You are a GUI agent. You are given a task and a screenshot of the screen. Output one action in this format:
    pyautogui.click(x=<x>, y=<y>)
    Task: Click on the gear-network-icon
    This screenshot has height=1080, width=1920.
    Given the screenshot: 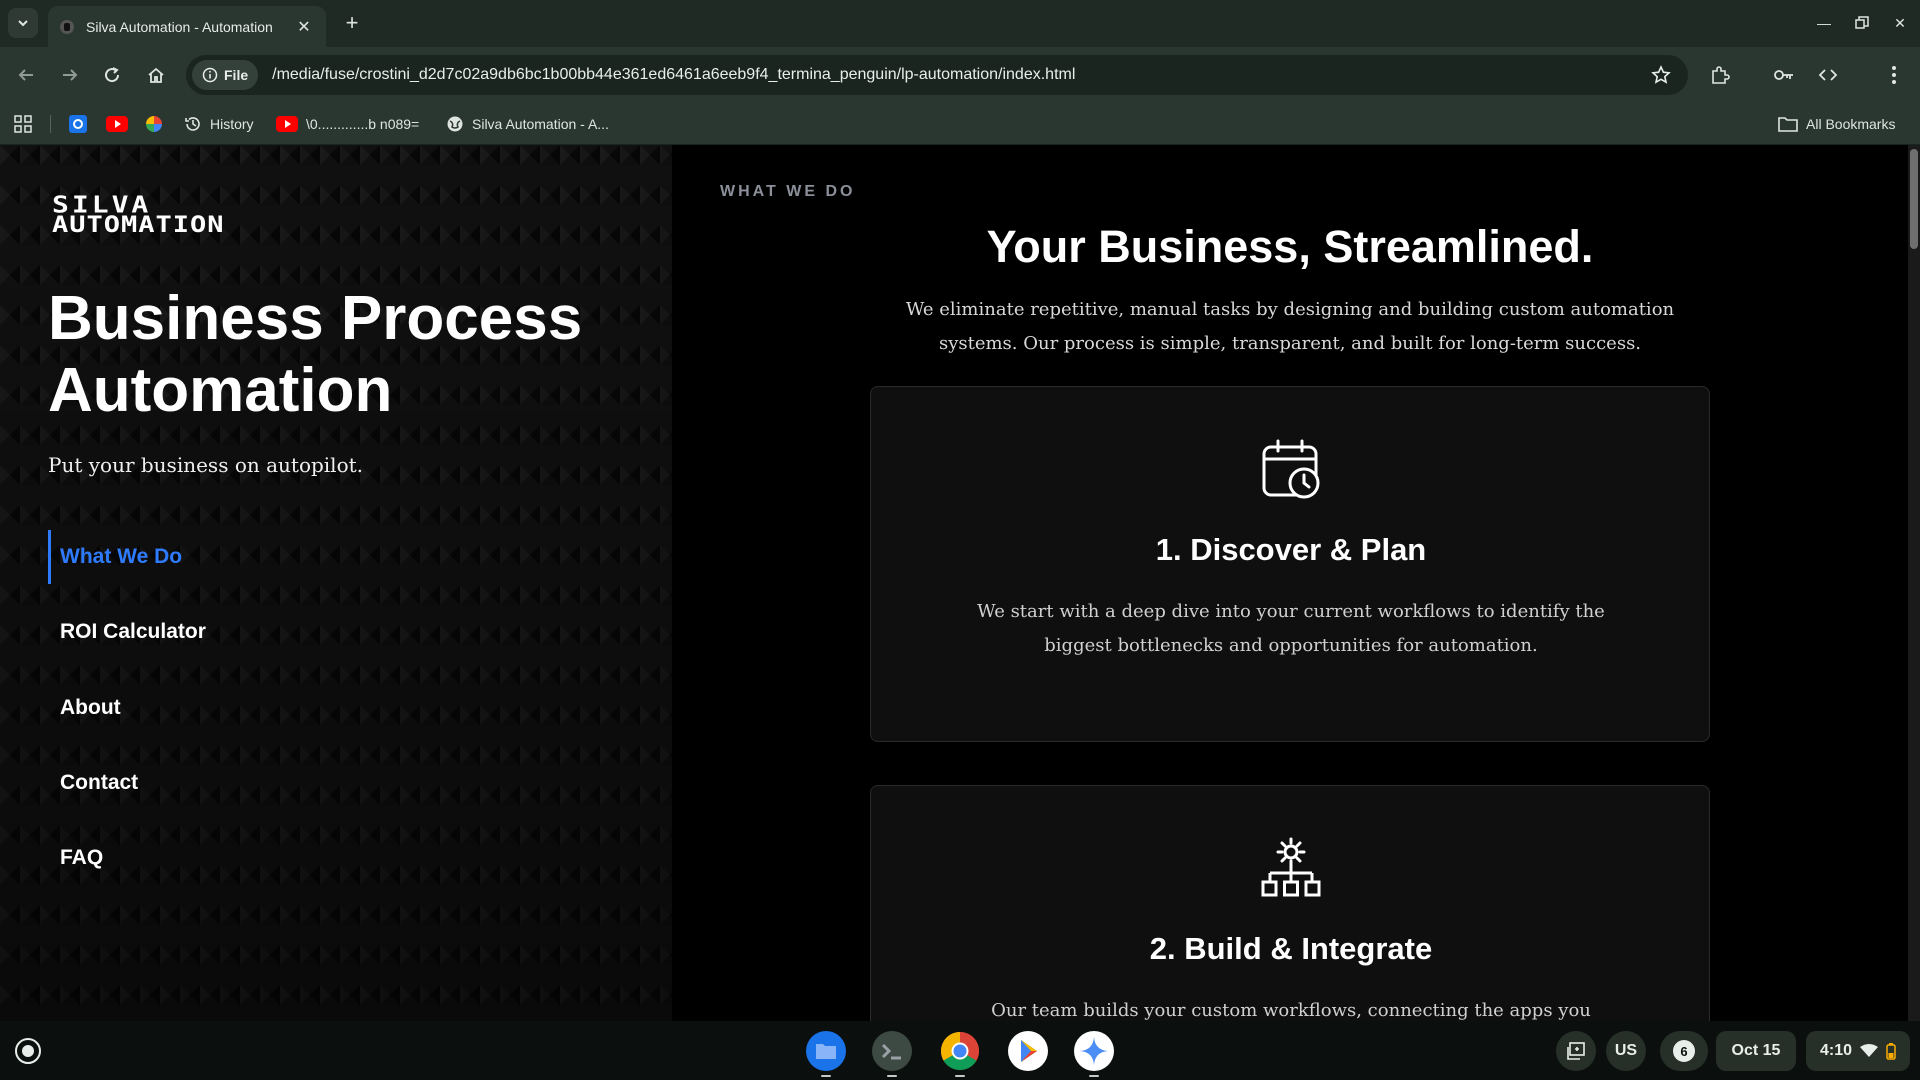 What is the action you would take?
    pyautogui.click(x=1291, y=869)
    